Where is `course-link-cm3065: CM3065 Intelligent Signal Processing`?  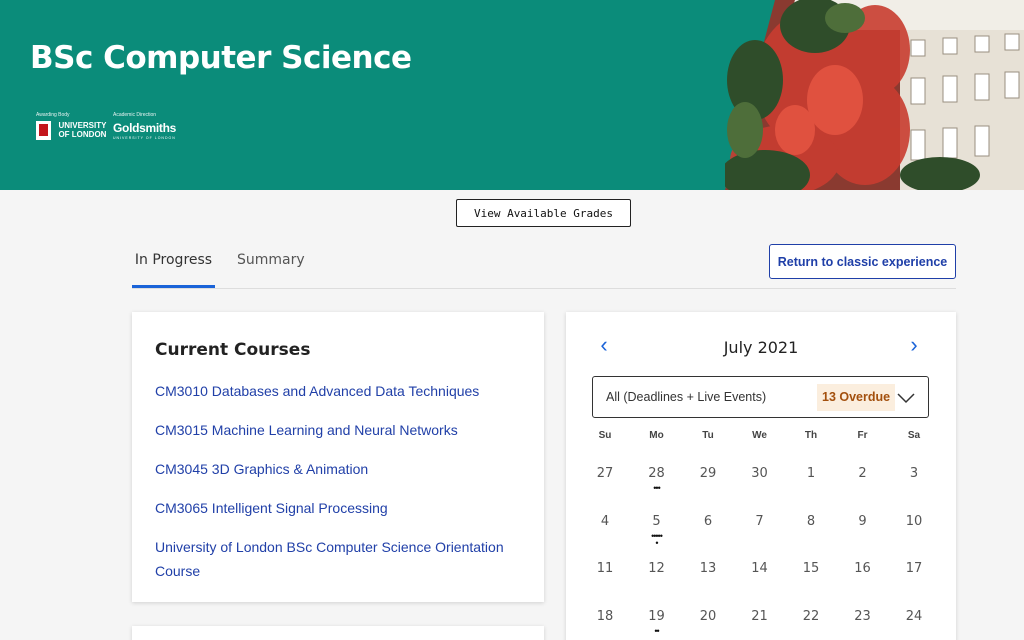
course-link-cm3065: CM3065 Intelligent Signal Processing is located at coordinates (338, 509).